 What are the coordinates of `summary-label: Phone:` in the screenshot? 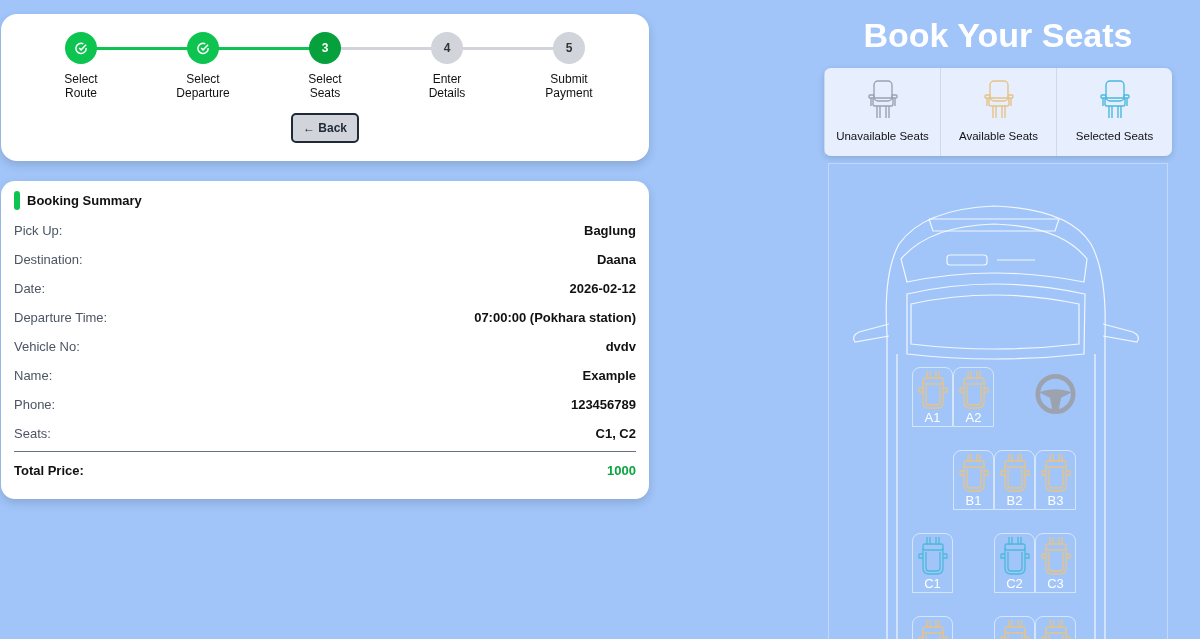 It's located at (35, 404).